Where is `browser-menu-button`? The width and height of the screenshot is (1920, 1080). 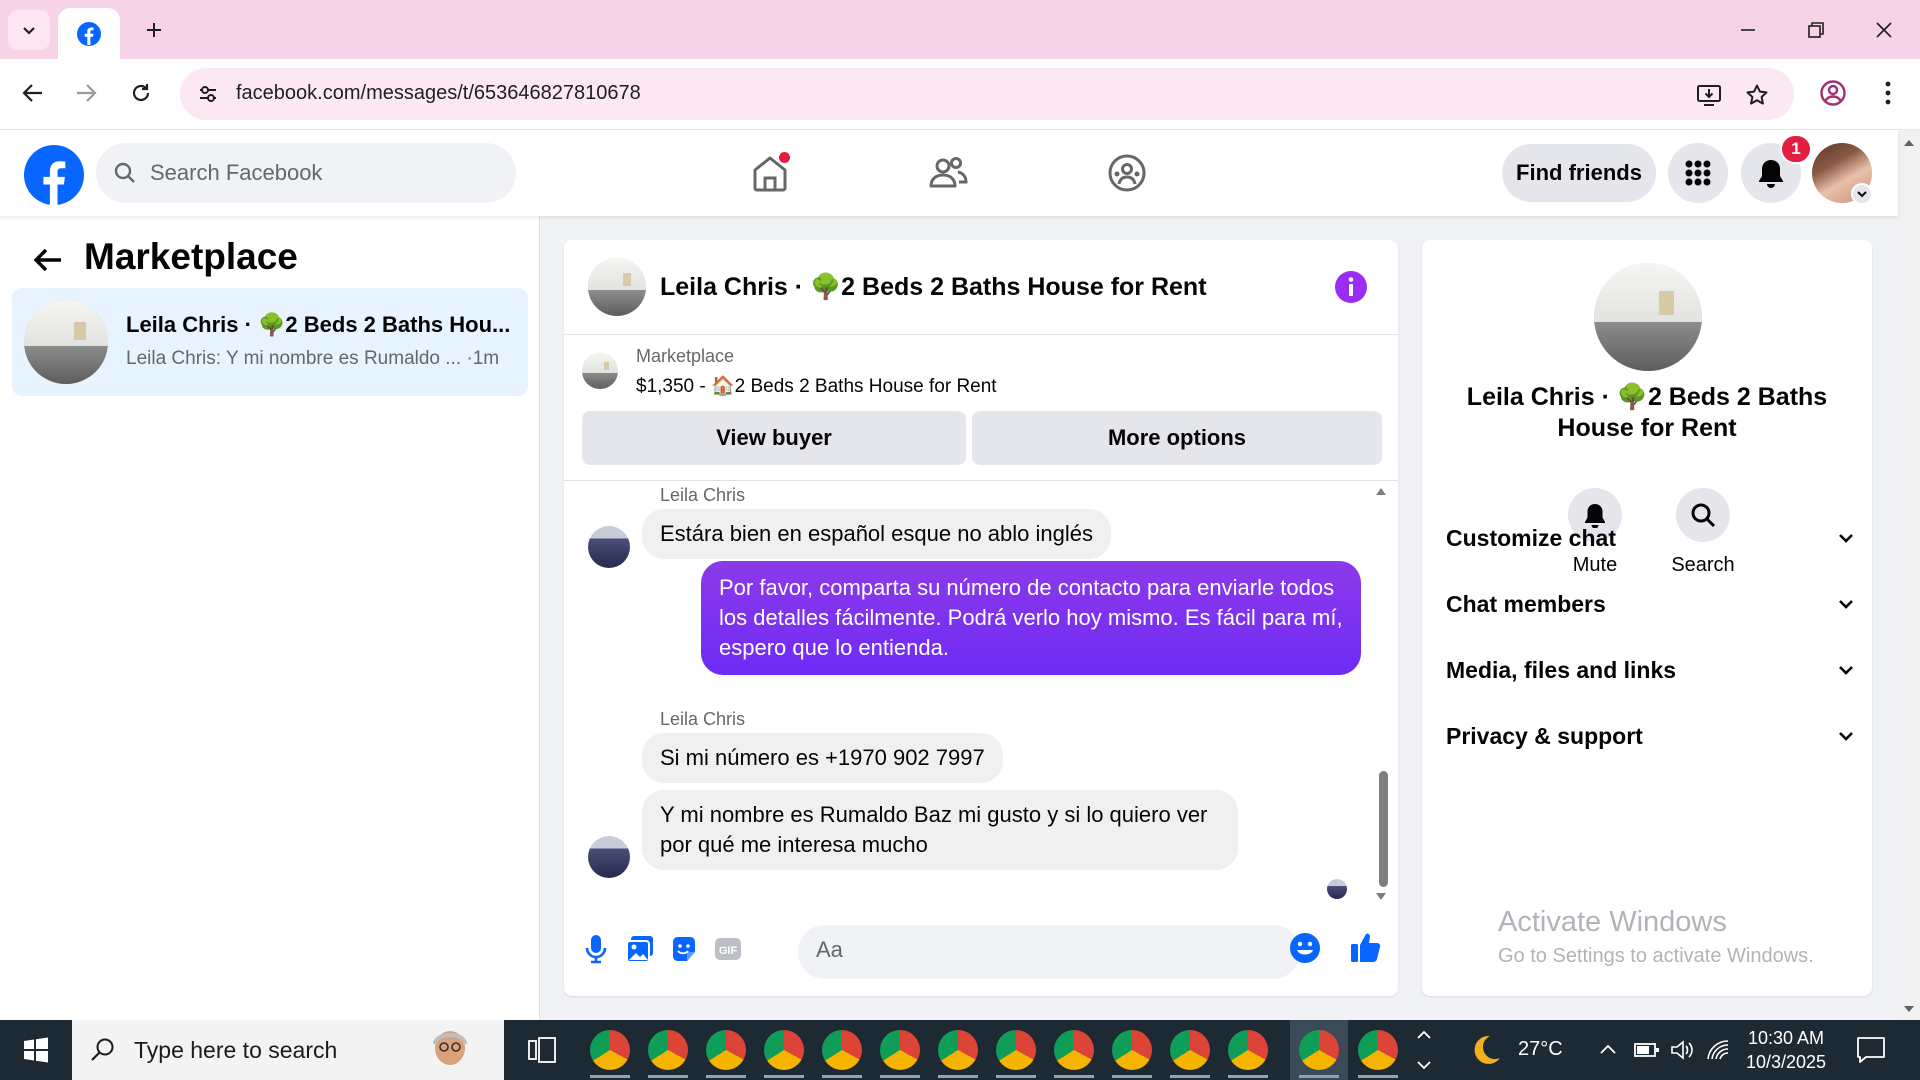 browser-menu-button is located at coordinates (1888, 93).